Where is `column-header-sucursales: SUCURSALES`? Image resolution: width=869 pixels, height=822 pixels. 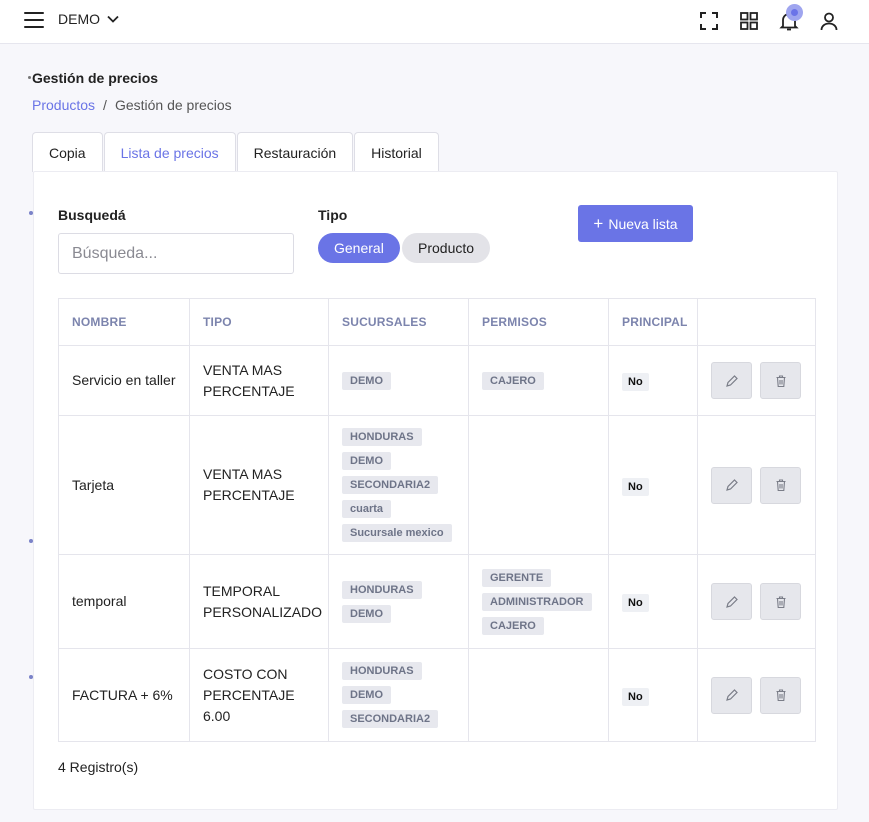
column-header-sucursales: SUCURSALES is located at coordinates (398, 322).